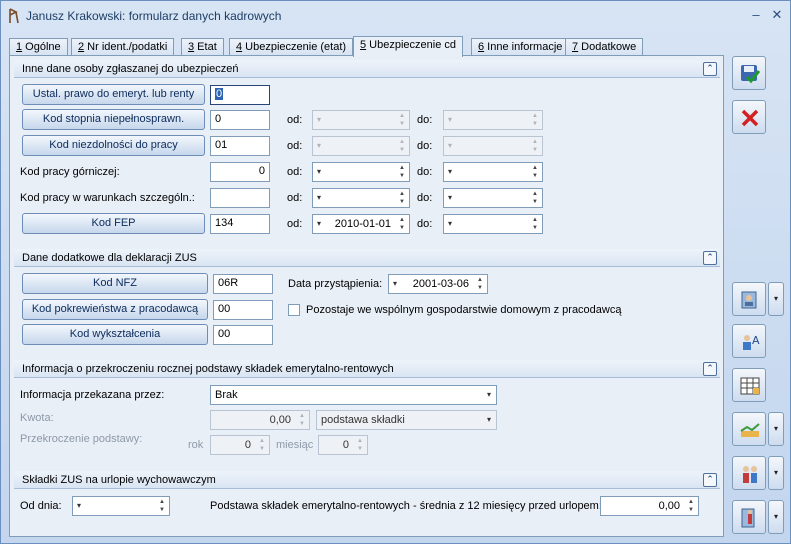  I want to click on table-button, so click(749, 385).